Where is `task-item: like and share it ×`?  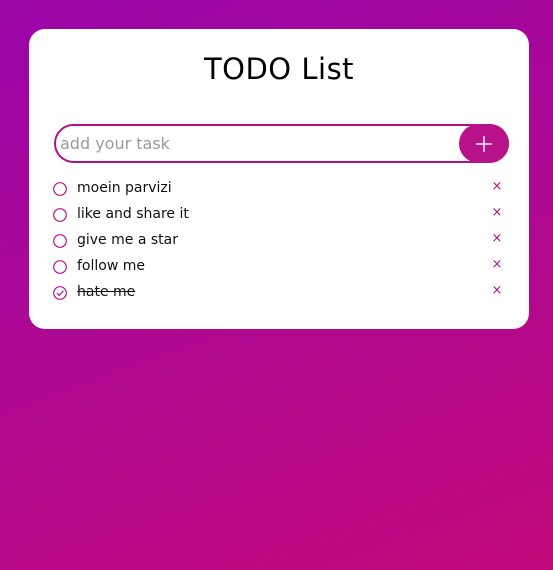
task-item: like and share it × is located at coordinates (280, 215).